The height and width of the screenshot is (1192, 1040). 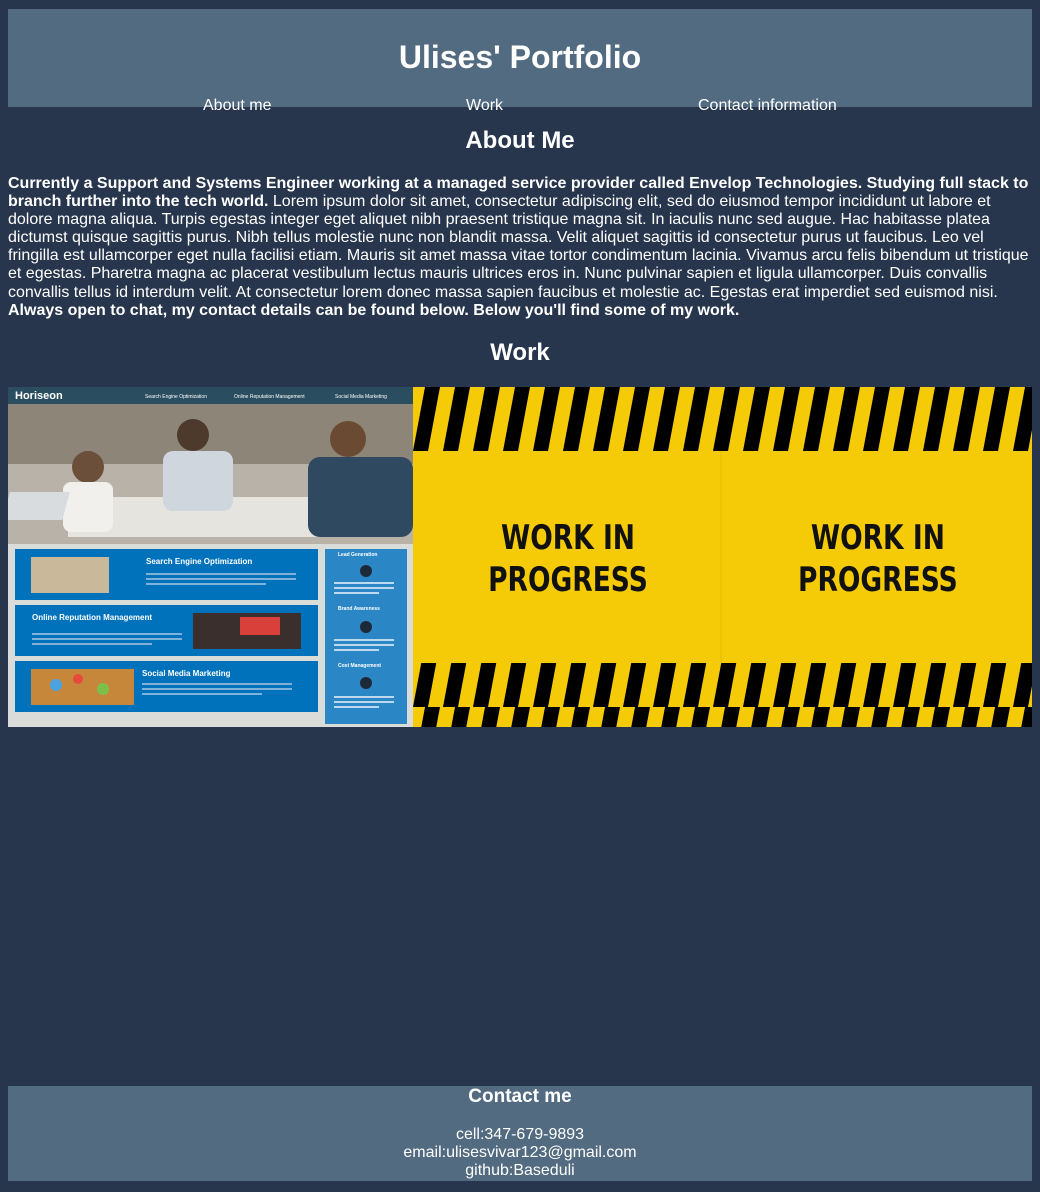 What do you see at coordinates (878, 538) in the screenshot?
I see `wip-text-2a: WORK IN` at bounding box center [878, 538].